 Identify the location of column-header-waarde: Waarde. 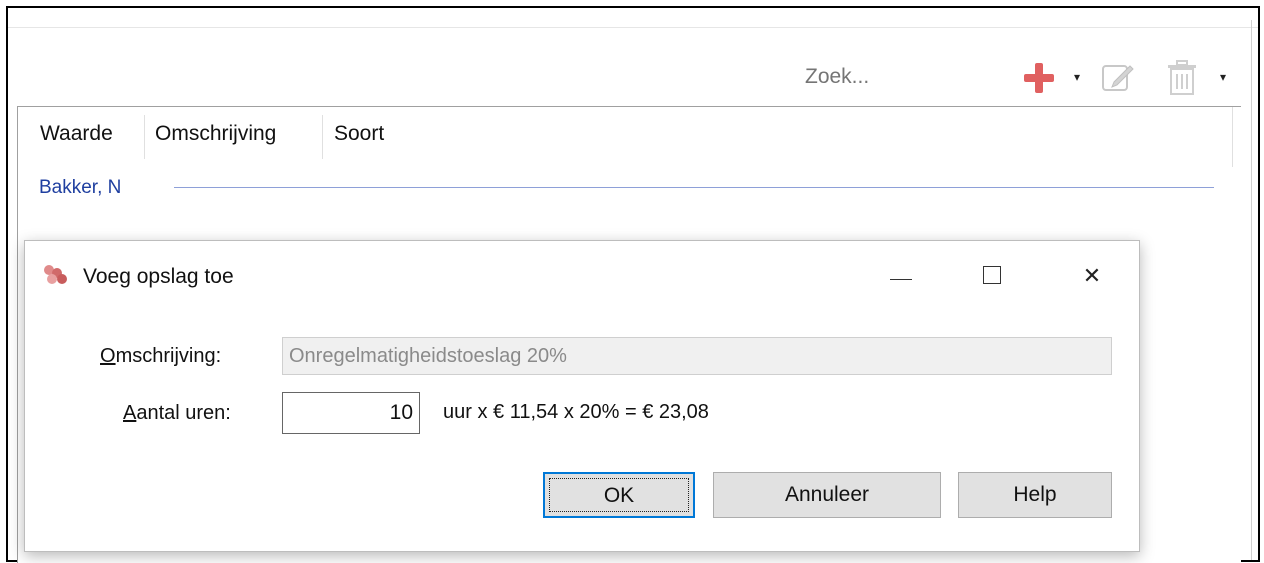
(76, 134).